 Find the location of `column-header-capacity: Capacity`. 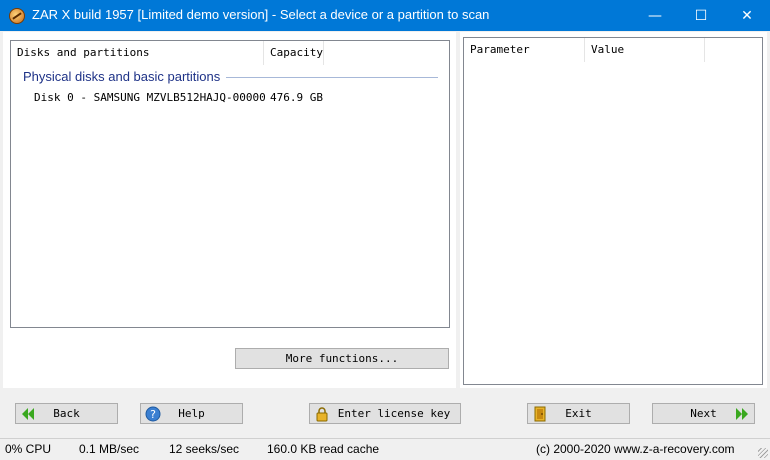

column-header-capacity: Capacity is located at coordinates (294, 53).